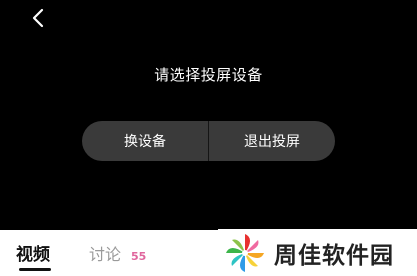  What do you see at coordinates (33, 252) in the screenshot?
I see `tab-video: 视频` at bounding box center [33, 252].